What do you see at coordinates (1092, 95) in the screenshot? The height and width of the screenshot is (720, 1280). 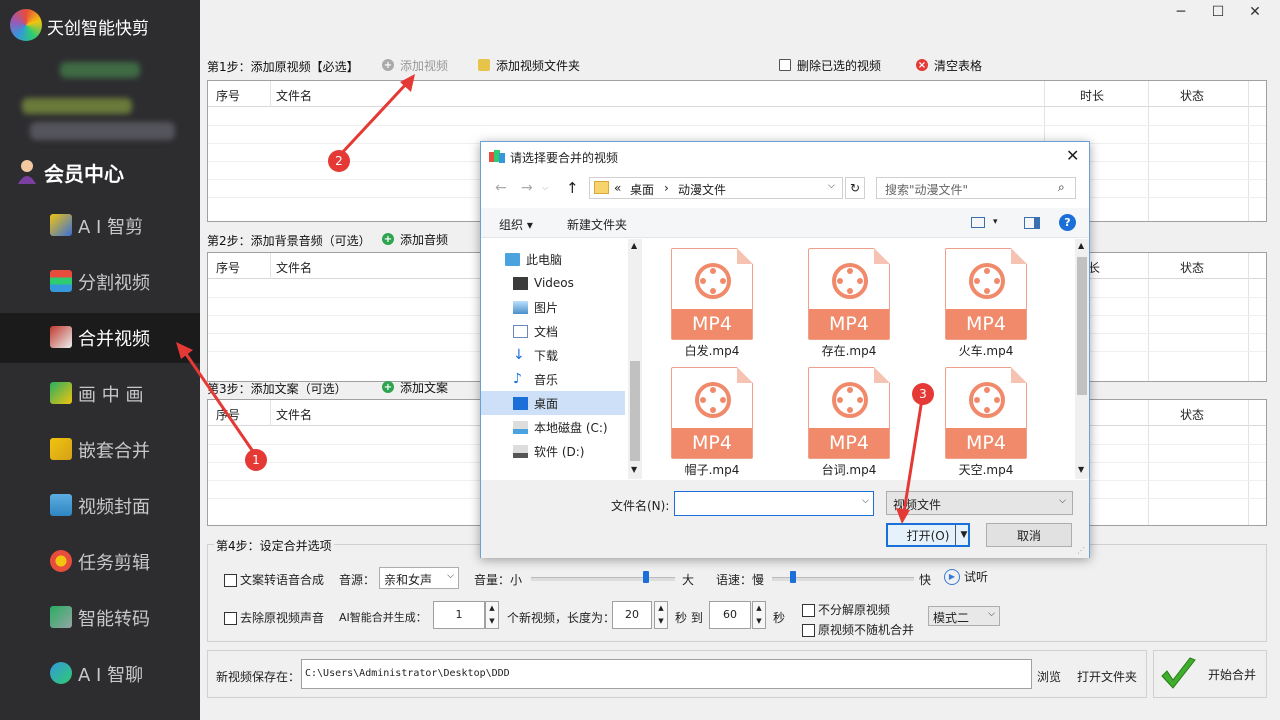 I see `col-duration: 时长` at bounding box center [1092, 95].